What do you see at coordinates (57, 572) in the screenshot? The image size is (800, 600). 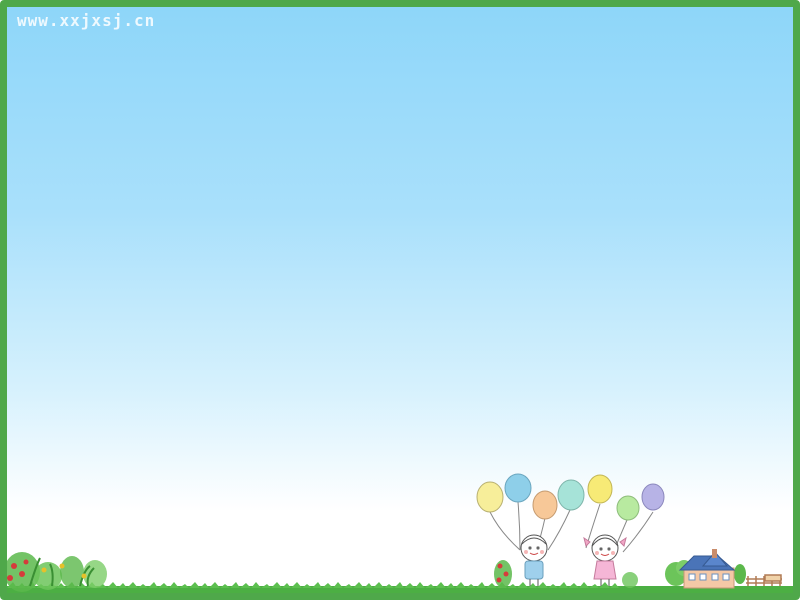 I see `left-bush-icon` at bounding box center [57, 572].